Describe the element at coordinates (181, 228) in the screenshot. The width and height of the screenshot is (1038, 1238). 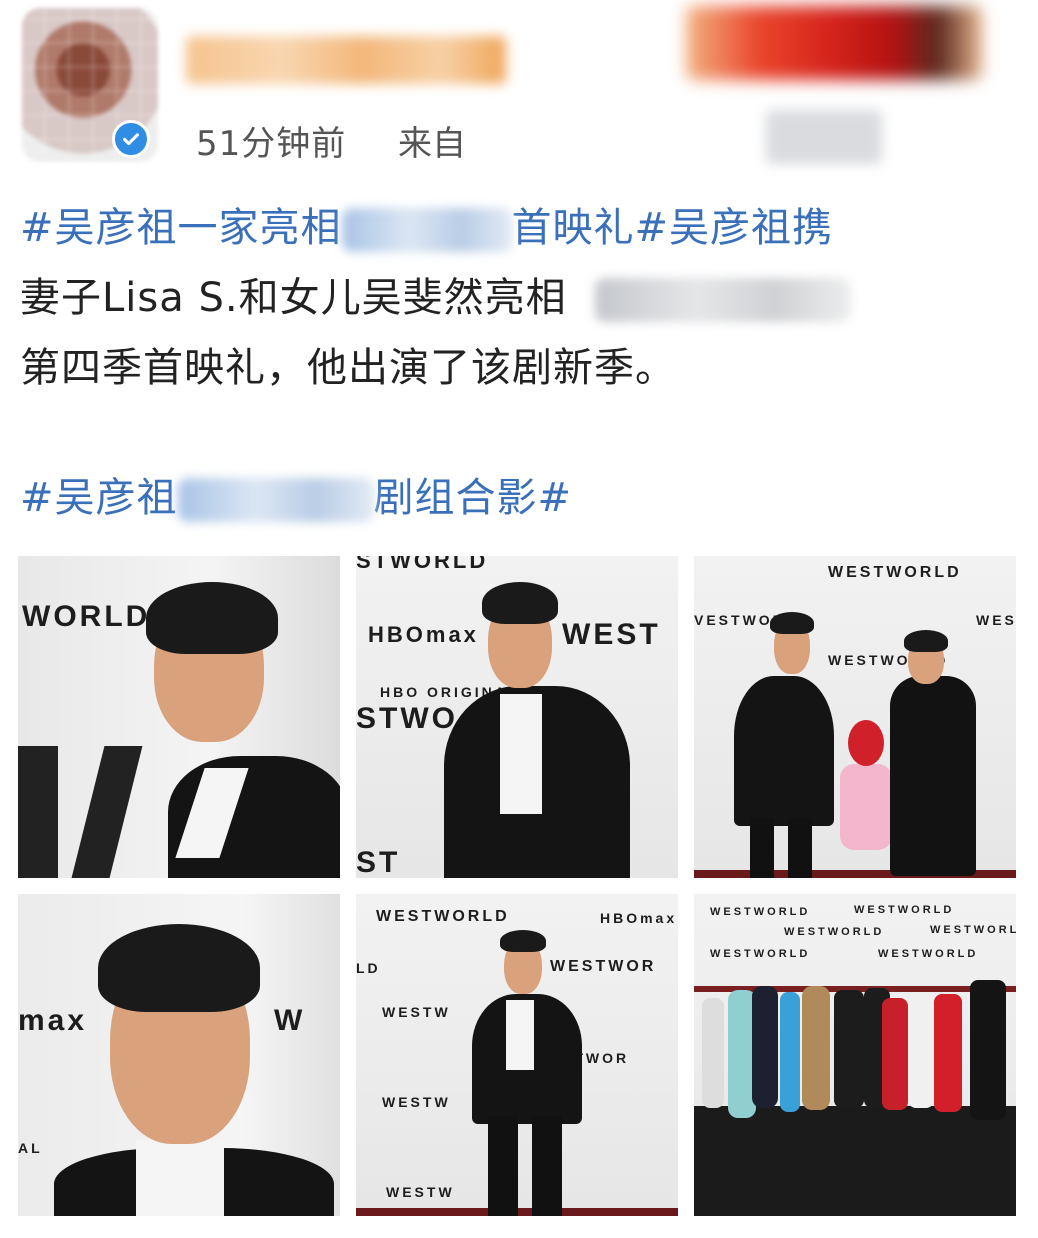
I see `hashtag-link-1: #吴彦祖一家亮相` at that location.